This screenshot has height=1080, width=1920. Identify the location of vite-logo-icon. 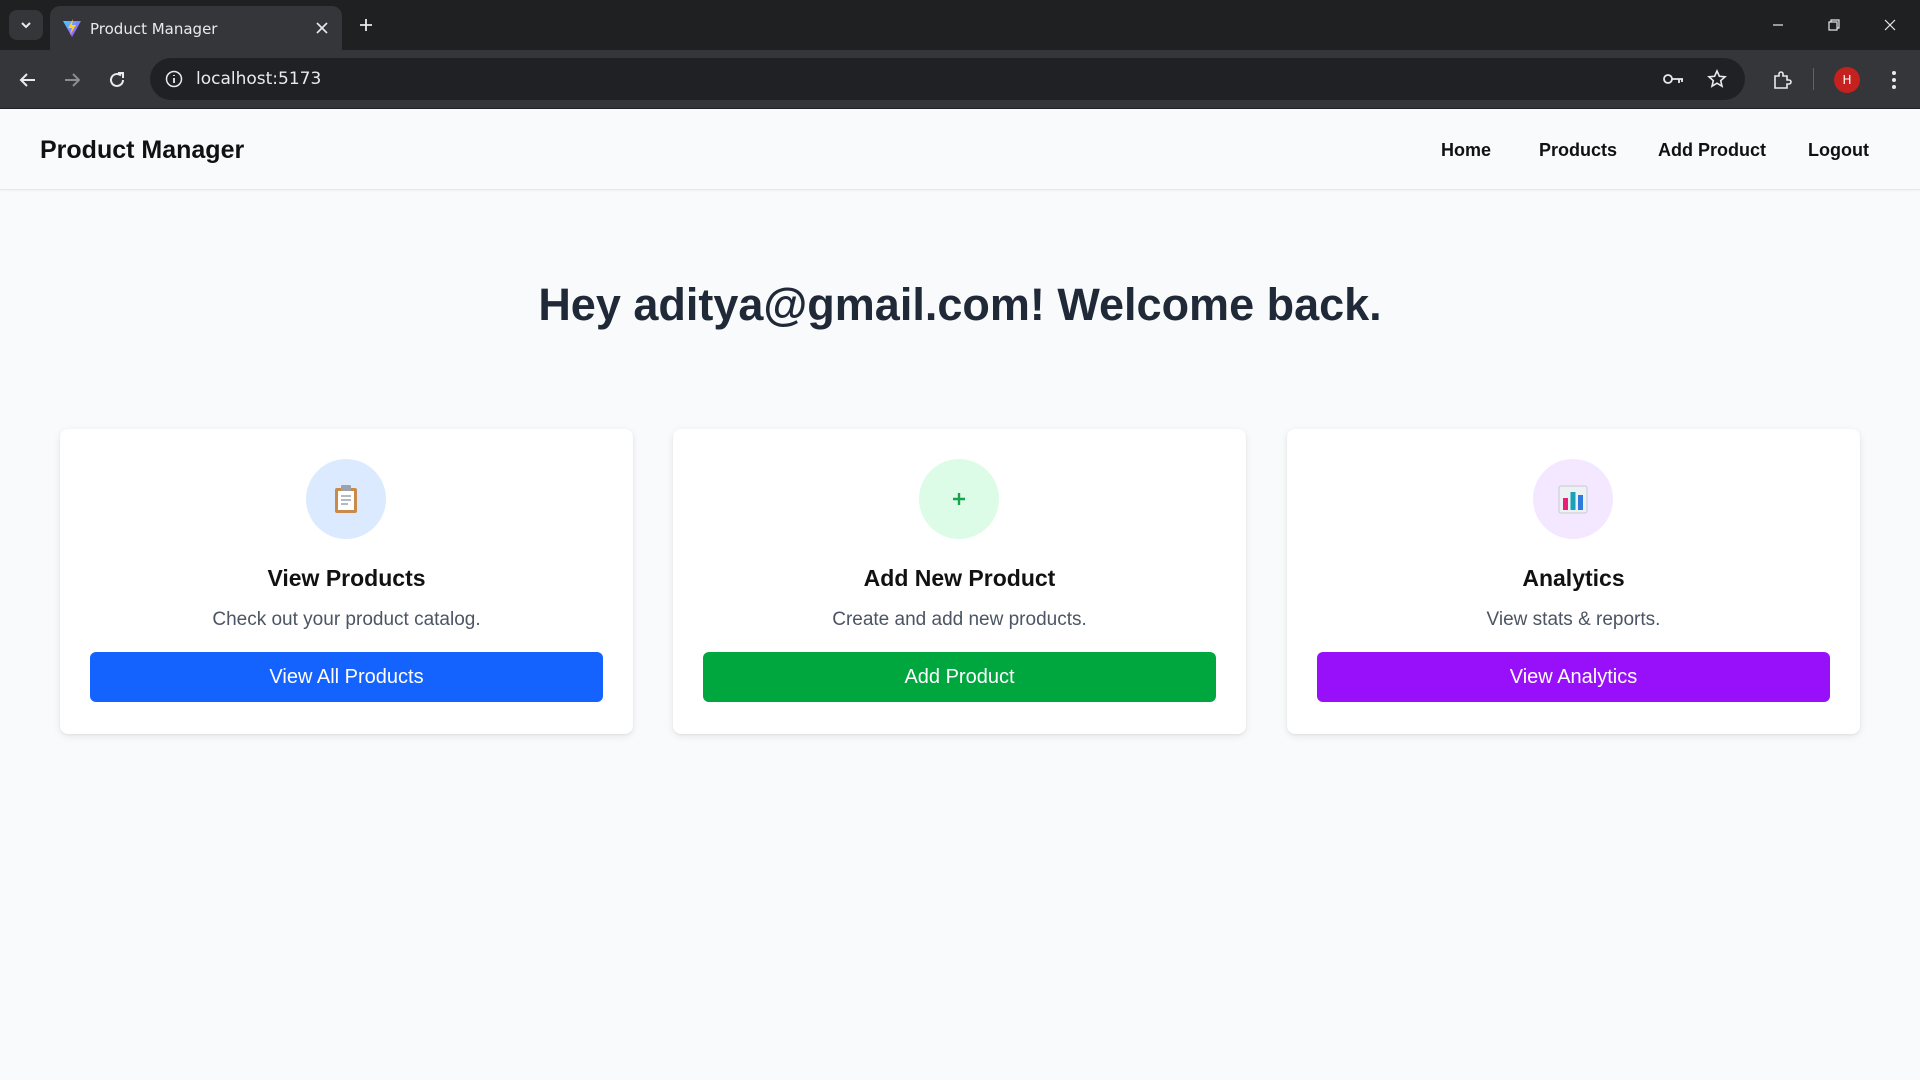
(72, 28).